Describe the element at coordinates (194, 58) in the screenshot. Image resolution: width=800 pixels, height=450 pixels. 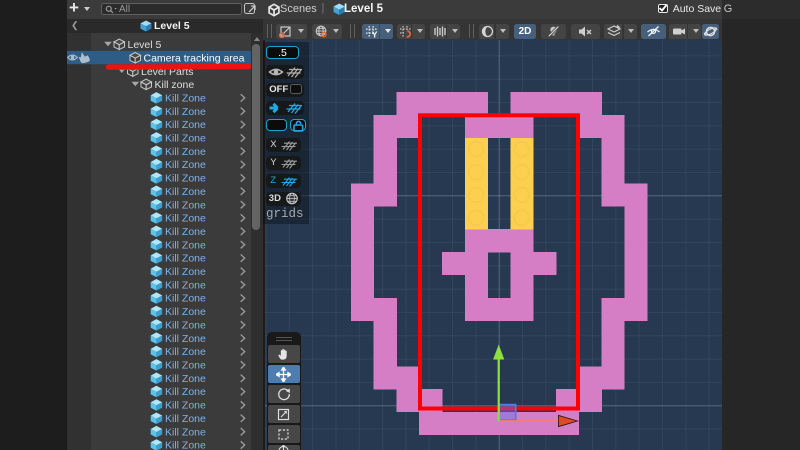
I see `svg-text: Camera tracking area` at that location.